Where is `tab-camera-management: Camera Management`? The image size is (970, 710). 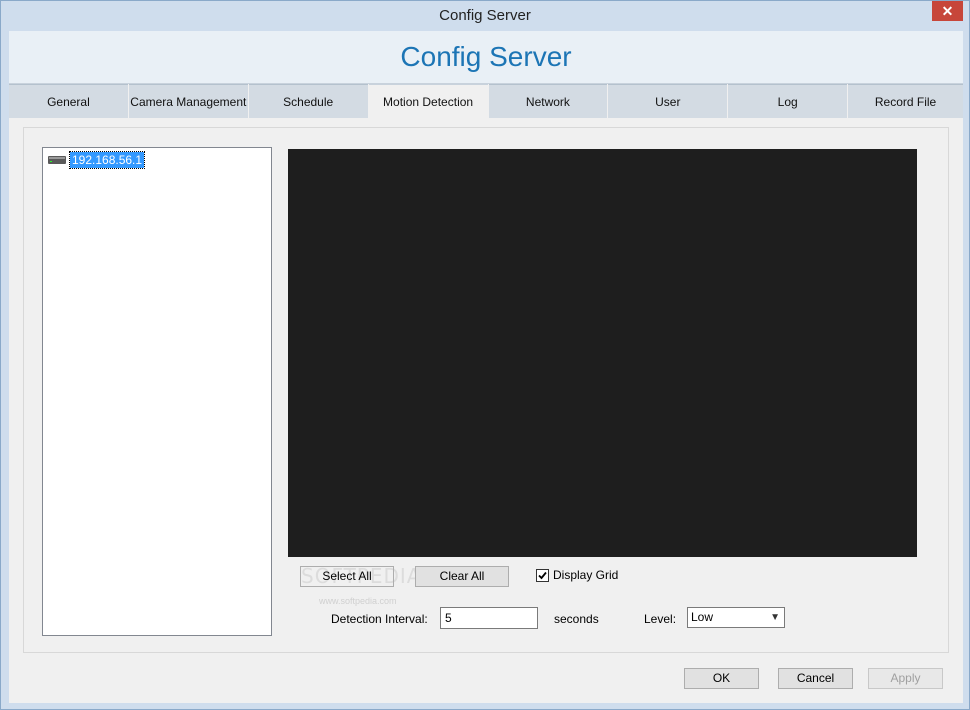 tab-camera-management: Camera Management is located at coordinates (188, 101).